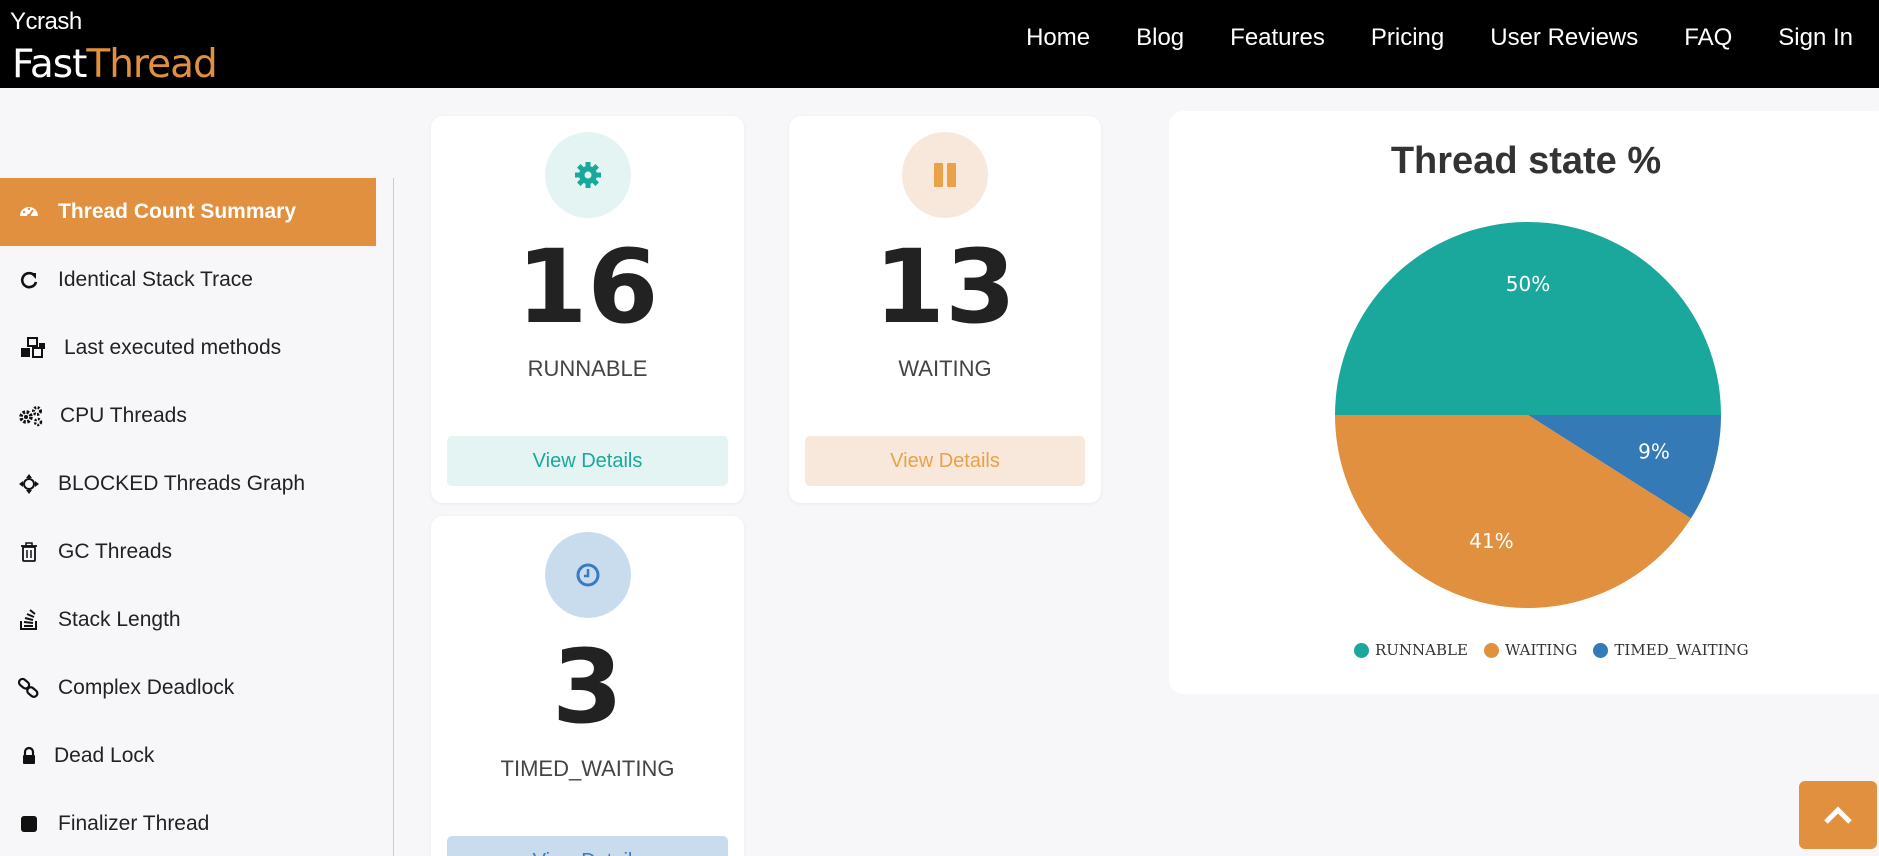  Describe the element at coordinates (1528, 284) in the screenshot. I see `pie-label-runnable: 50%` at that location.